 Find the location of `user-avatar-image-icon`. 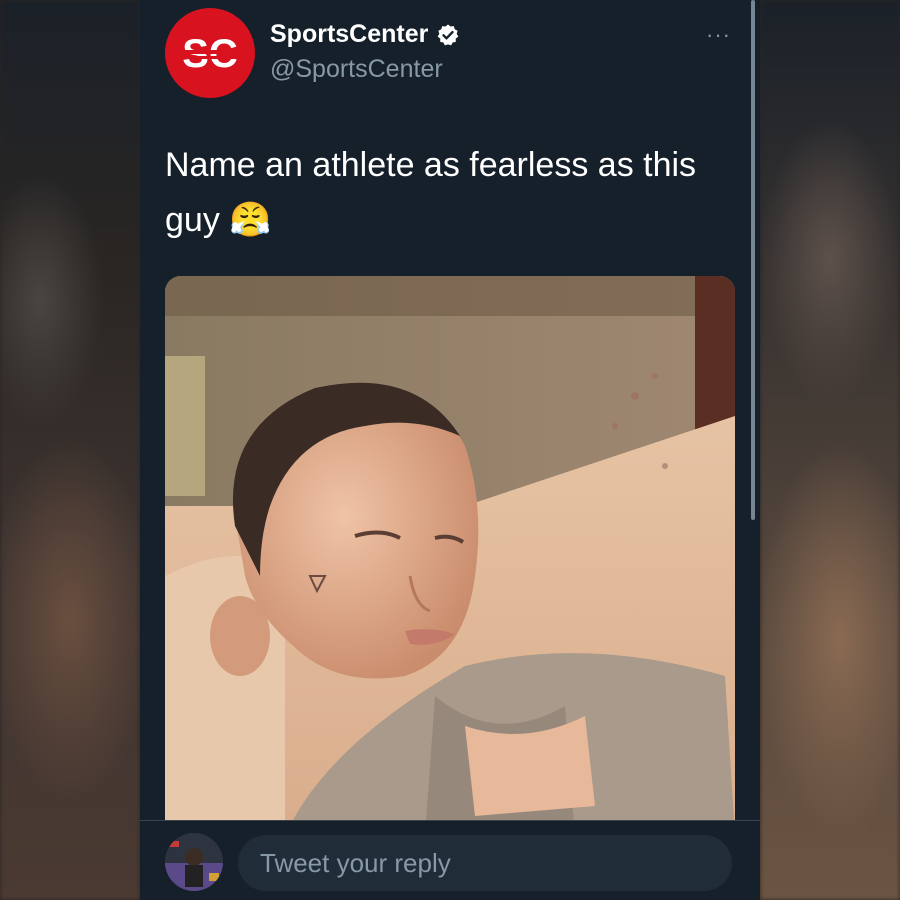

user-avatar-image-icon is located at coordinates (194, 862).